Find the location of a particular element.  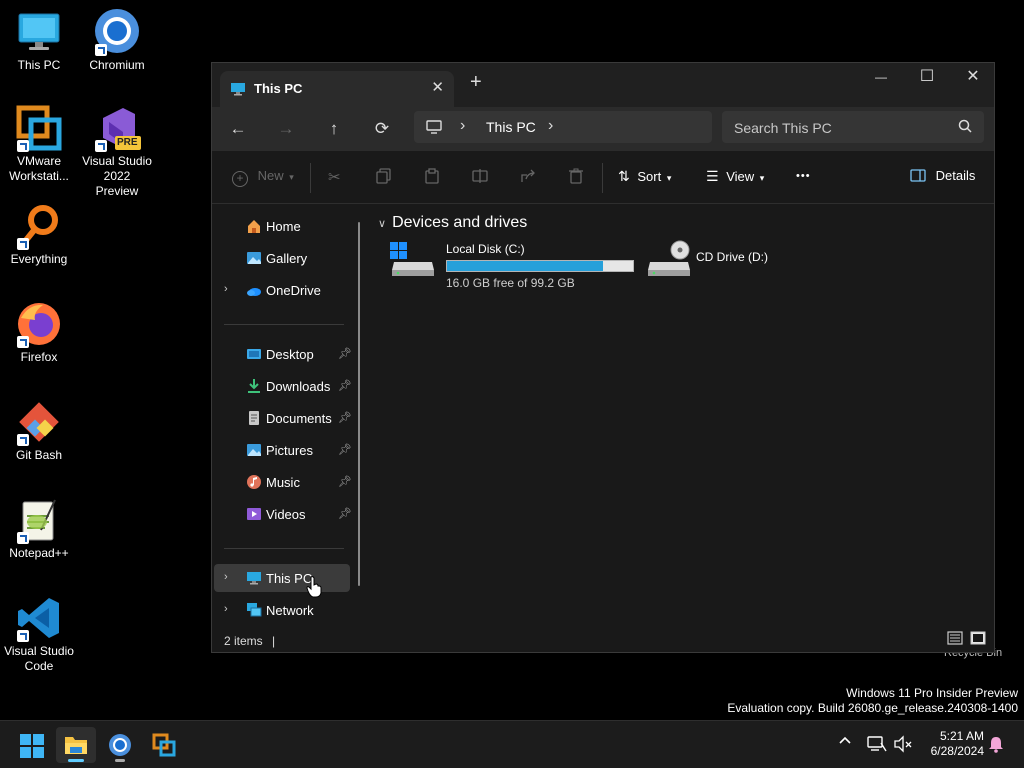

details-button-label: Details is located at coordinates (955, 175).